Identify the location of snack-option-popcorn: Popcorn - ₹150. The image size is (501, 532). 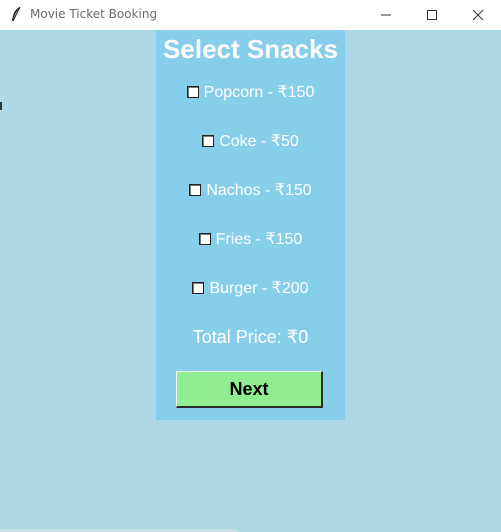
(250, 92).